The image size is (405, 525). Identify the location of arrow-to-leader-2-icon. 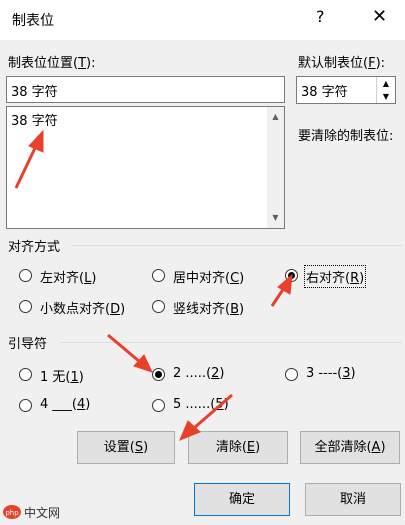
(130, 353).